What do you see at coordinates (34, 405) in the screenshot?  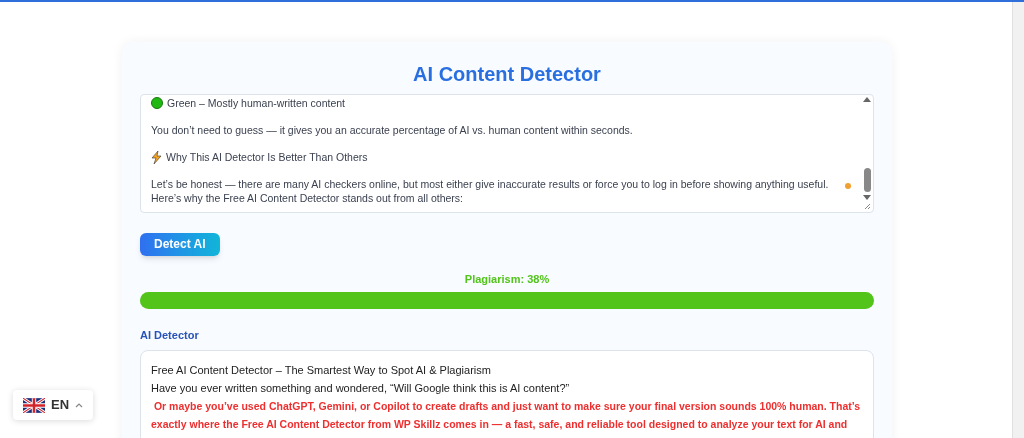 I see `flag-icon` at bounding box center [34, 405].